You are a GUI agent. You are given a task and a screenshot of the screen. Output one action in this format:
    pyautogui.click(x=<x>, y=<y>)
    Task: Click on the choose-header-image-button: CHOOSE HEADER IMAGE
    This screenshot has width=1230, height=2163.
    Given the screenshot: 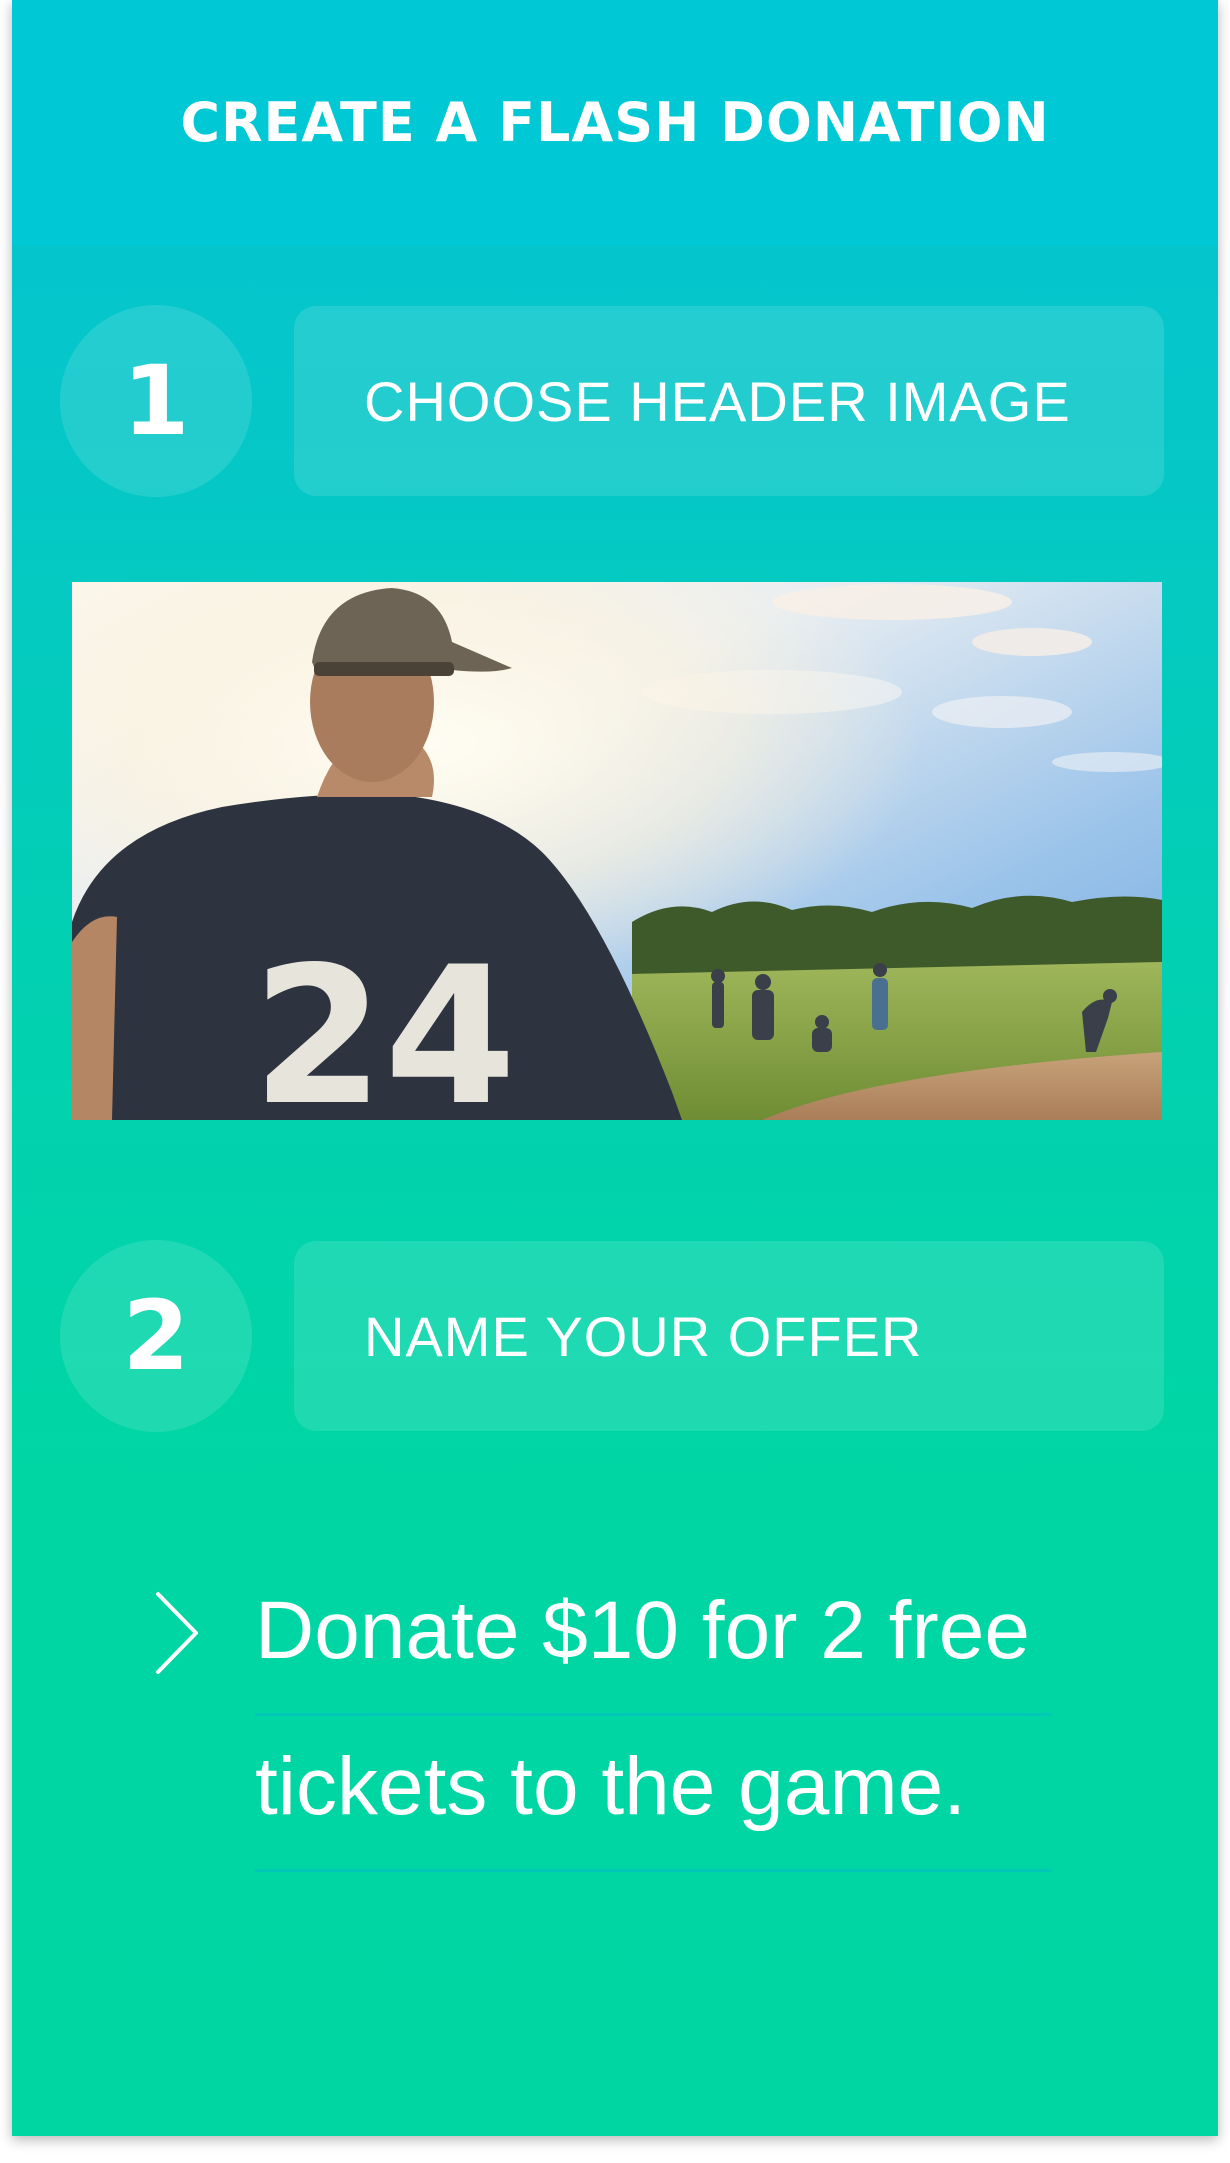 What is the action you would take?
    pyautogui.click(x=729, y=401)
    